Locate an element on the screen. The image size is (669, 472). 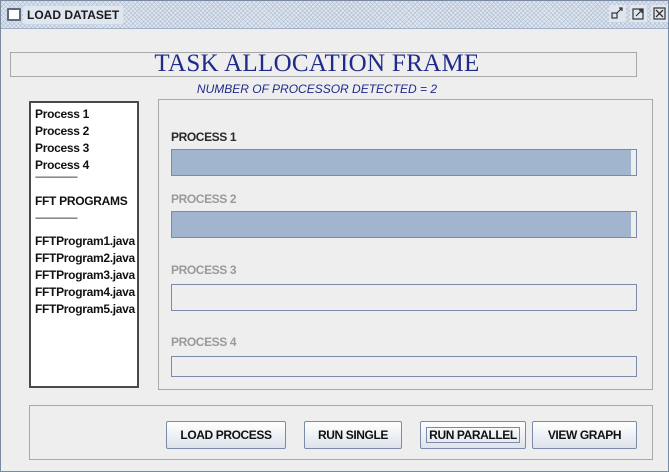
list-item-process-1: Process 1 is located at coordinates (62, 114).